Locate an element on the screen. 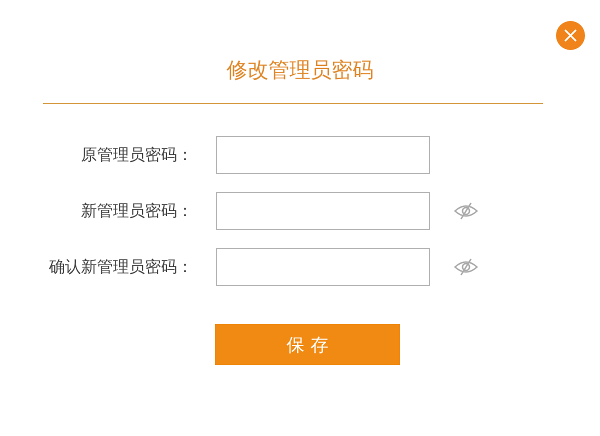 The width and height of the screenshot is (600, 436). close-button is located at coordinates (570, 35).